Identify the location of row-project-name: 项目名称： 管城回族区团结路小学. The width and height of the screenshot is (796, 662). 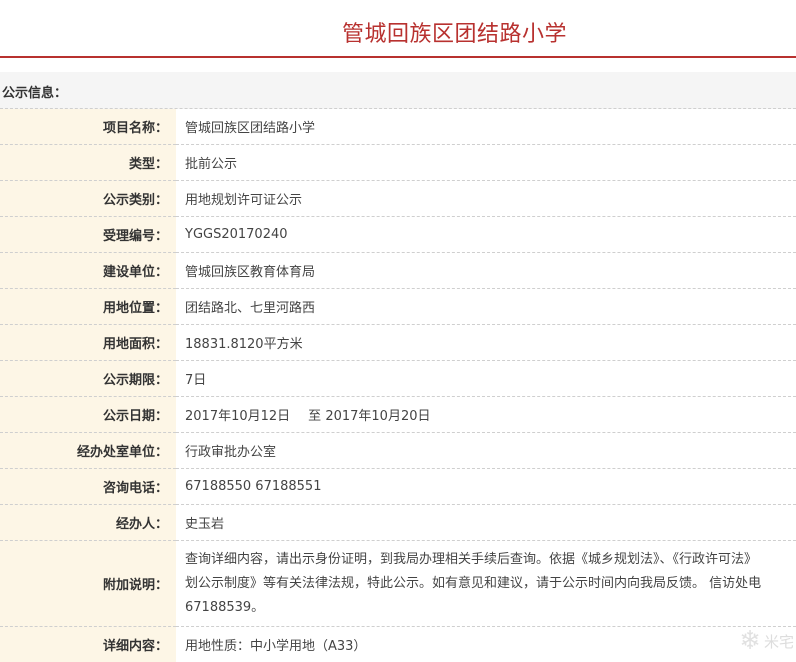
(398, 127).